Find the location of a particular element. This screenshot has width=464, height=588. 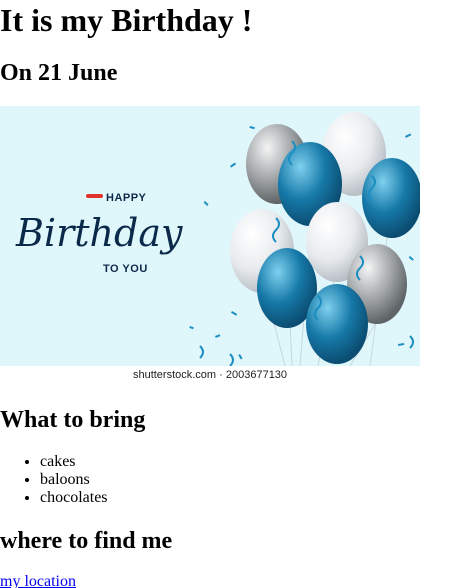

location-link: my location is located at coordinates (38, 580).